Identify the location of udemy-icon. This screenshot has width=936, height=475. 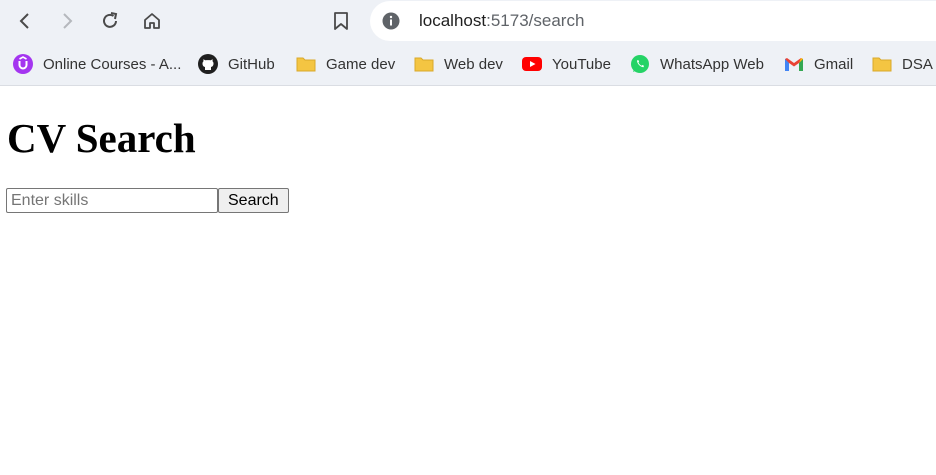
(23, 64).